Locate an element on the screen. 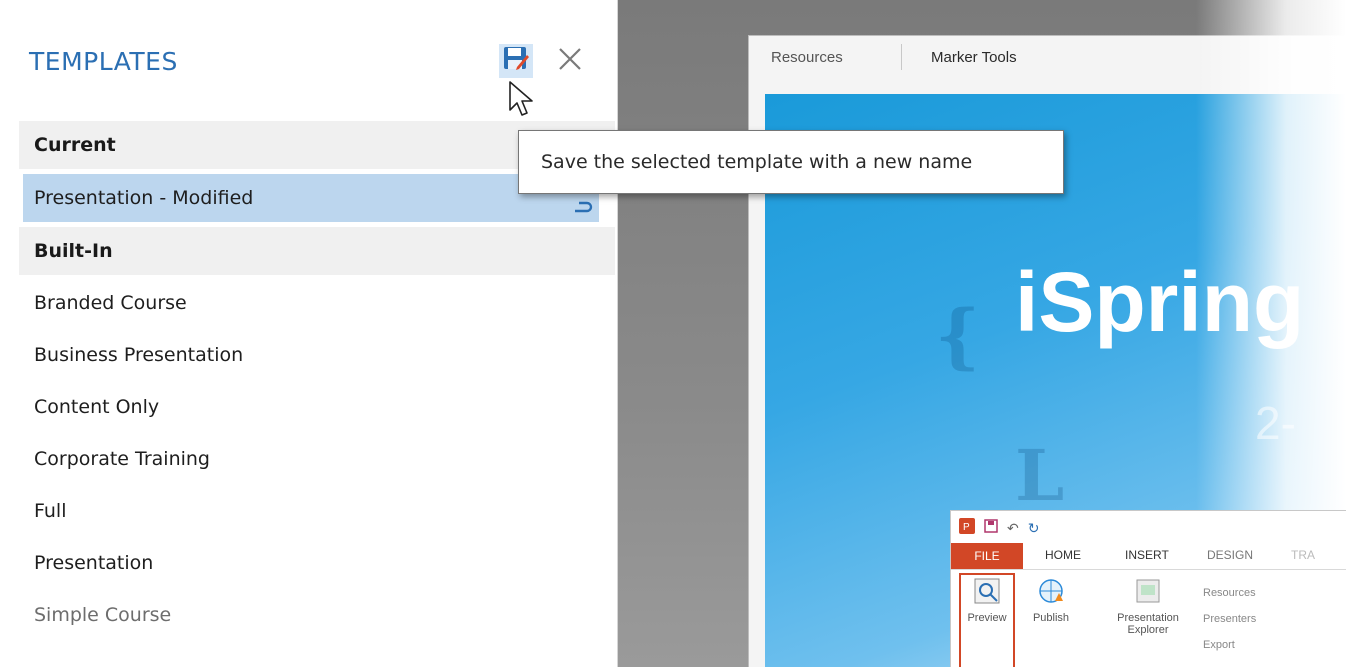  explorer-icon is located at coordinates (1148, 592).